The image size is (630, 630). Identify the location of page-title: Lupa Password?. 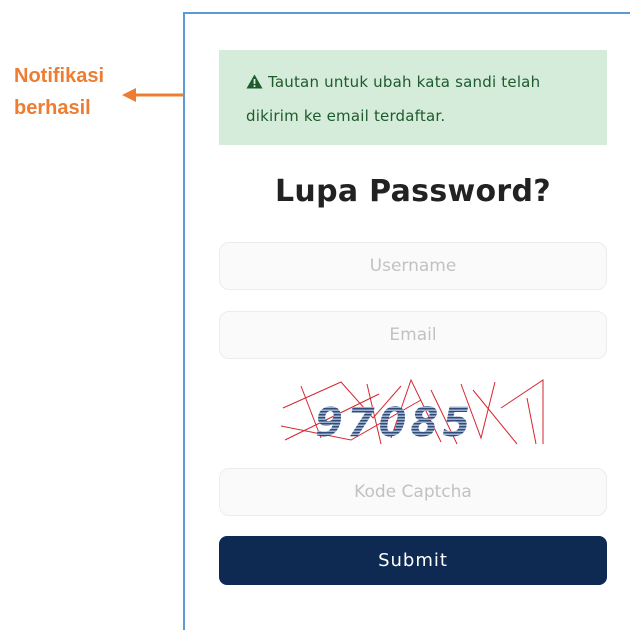
(413, 191).